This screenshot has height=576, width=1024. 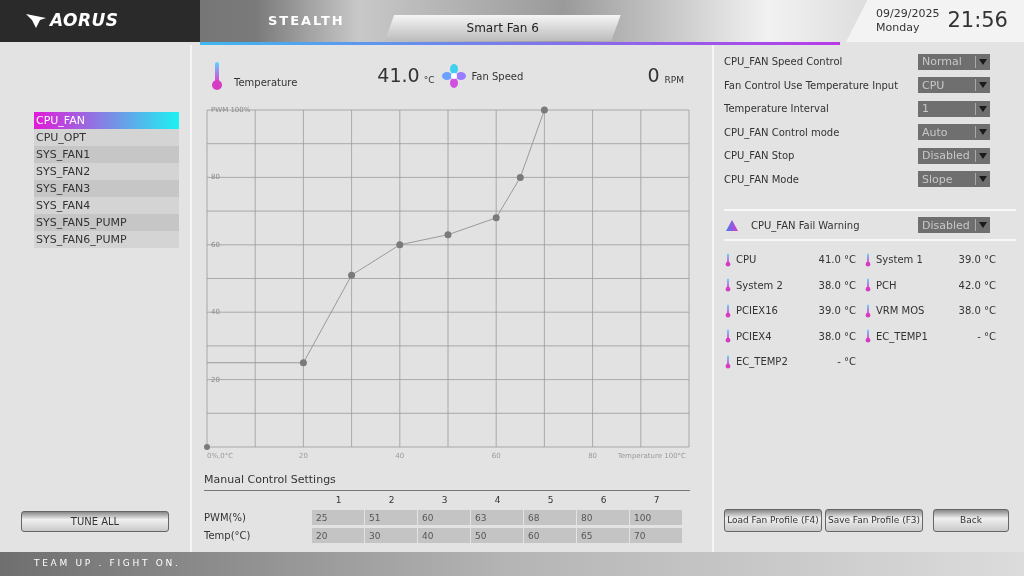 What do you see at coordinates (954, 179) in the screenshot?
I see `dropdown: Slope` at bounding box center [954, 179].